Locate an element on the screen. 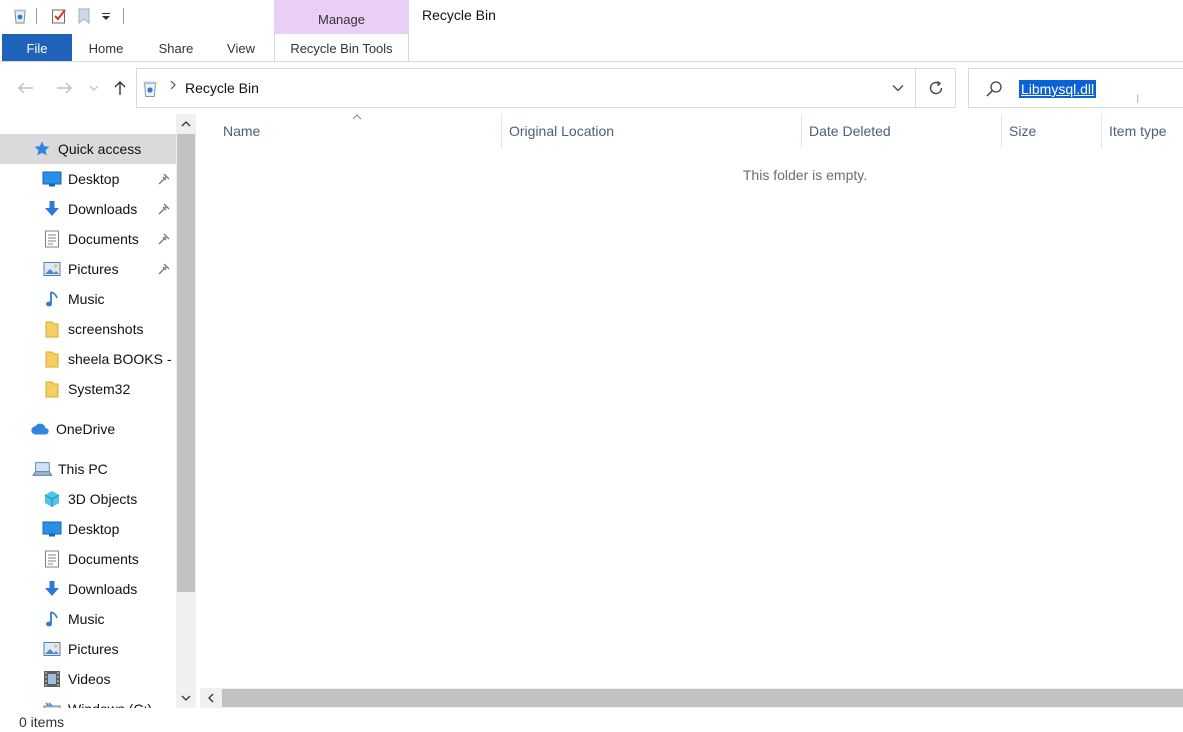 Image resolution: width=1183 pixels, height=732 pixels. video-icon is located at coordinates (52, 679).